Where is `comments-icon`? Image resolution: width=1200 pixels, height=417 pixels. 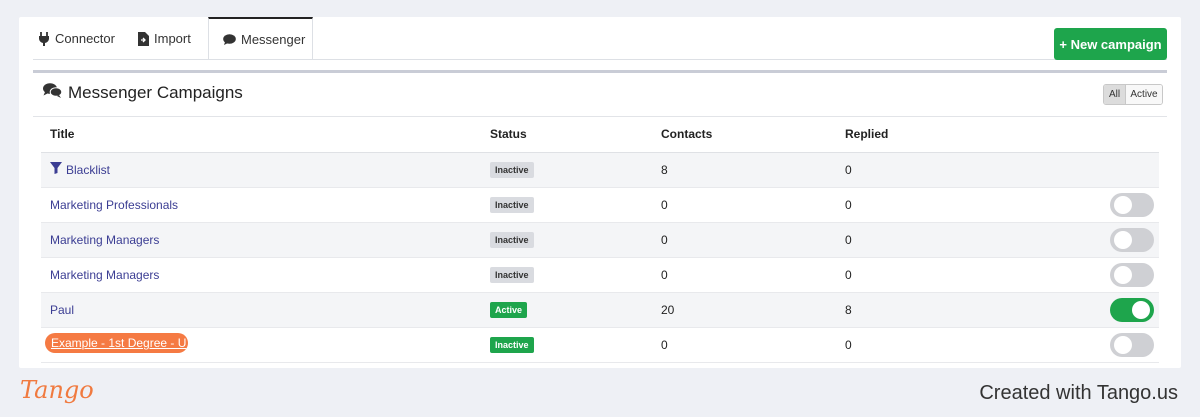
comments-icon is located at coordinates (53, 93).